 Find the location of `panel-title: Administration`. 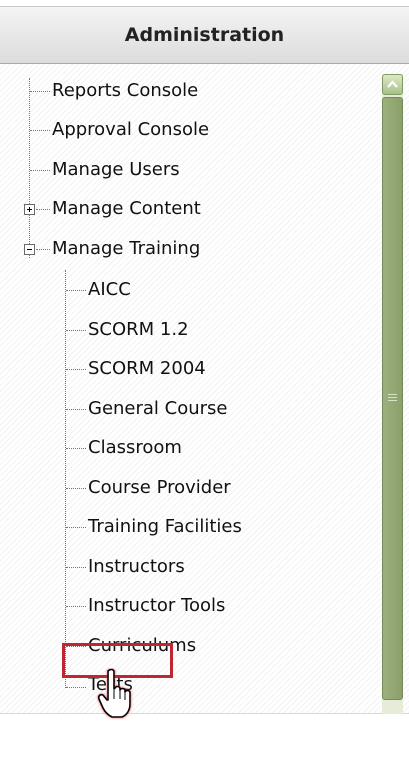

panel-title: Administration is located at coordinates (204, 35).